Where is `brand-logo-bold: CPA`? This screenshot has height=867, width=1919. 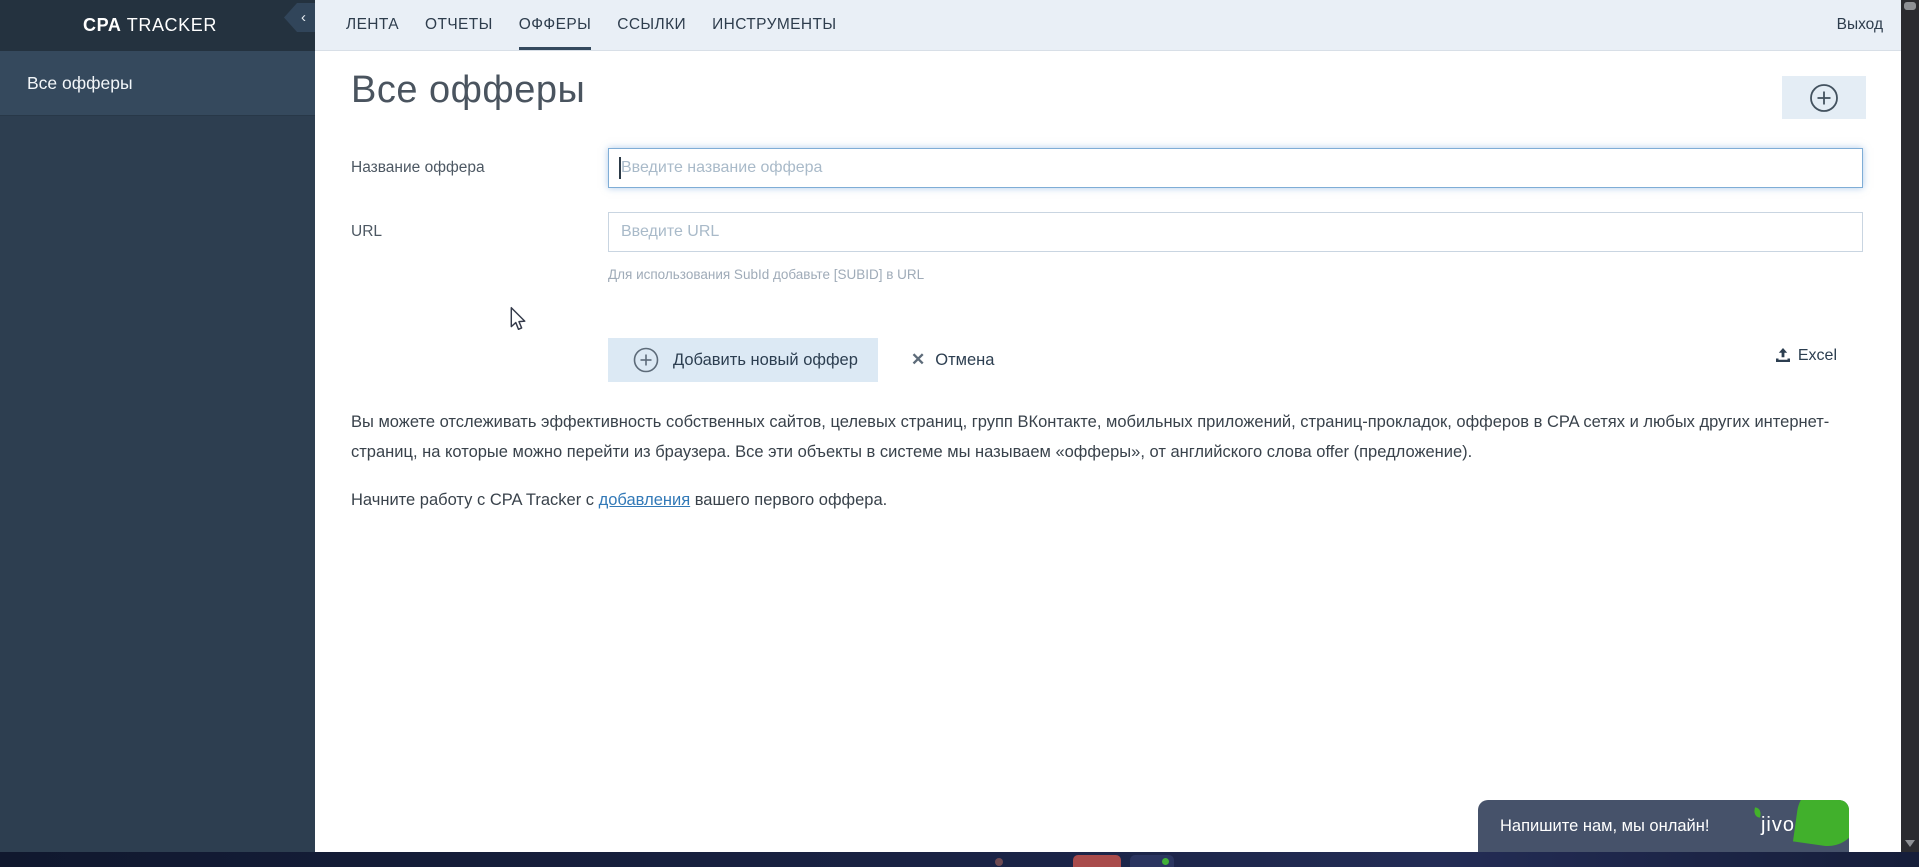 brand-logo-bold: CPA is located at coordinates (102, 25).